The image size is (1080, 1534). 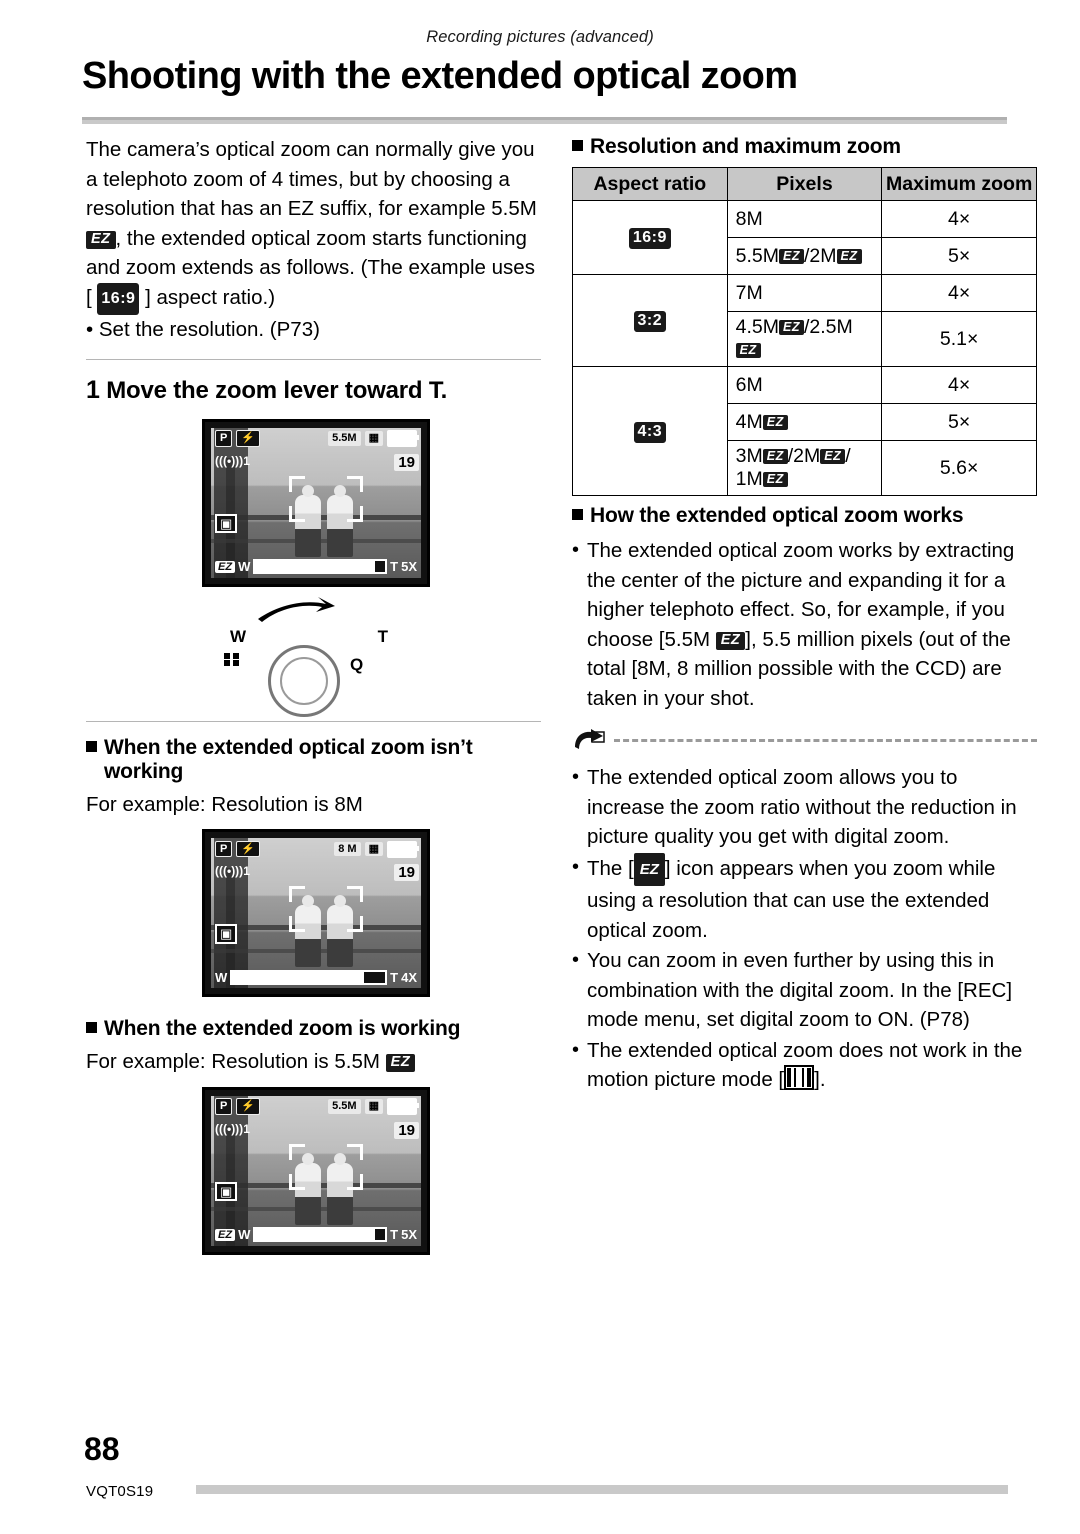 I want to click on camera-screen-1: P ⚡ 5.5M ▦ (((•)))1 19 ▣ EZ W T 5X, so click(x=316, y=502).